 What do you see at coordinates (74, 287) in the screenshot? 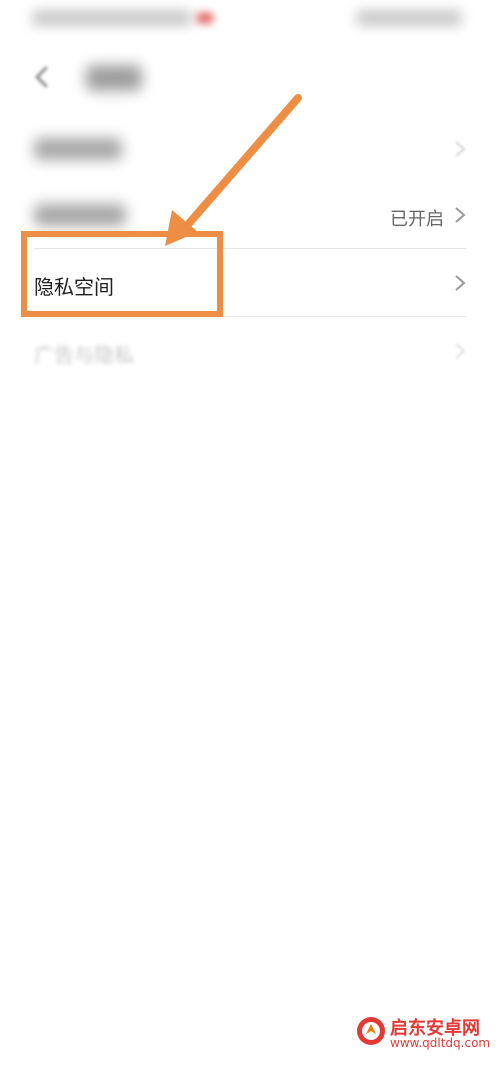
I see `privacy-space-label: 隐私空间` at bounding box center [74, 287].